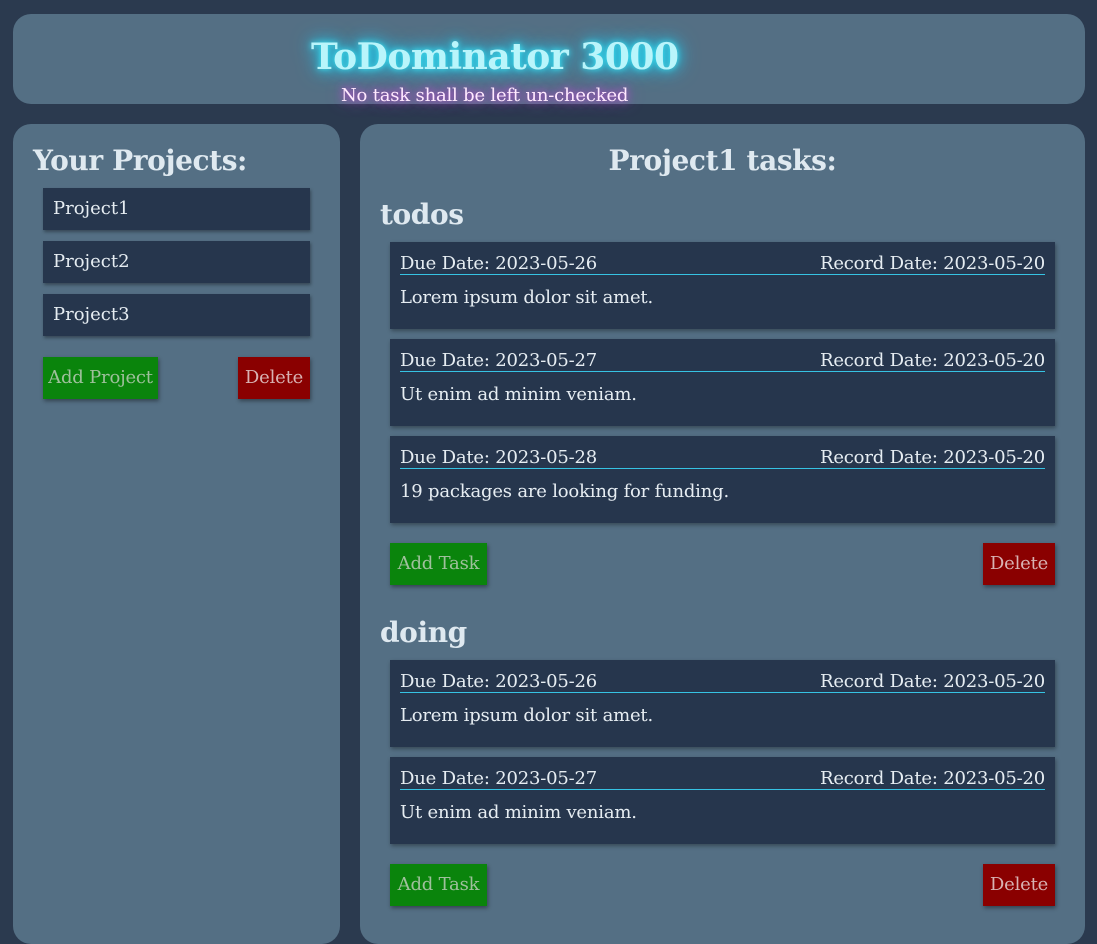  Describe the element at coordinates (722, 160) in the screenshot. I see `project-tasks-title: Project1 tasks:` at that location.